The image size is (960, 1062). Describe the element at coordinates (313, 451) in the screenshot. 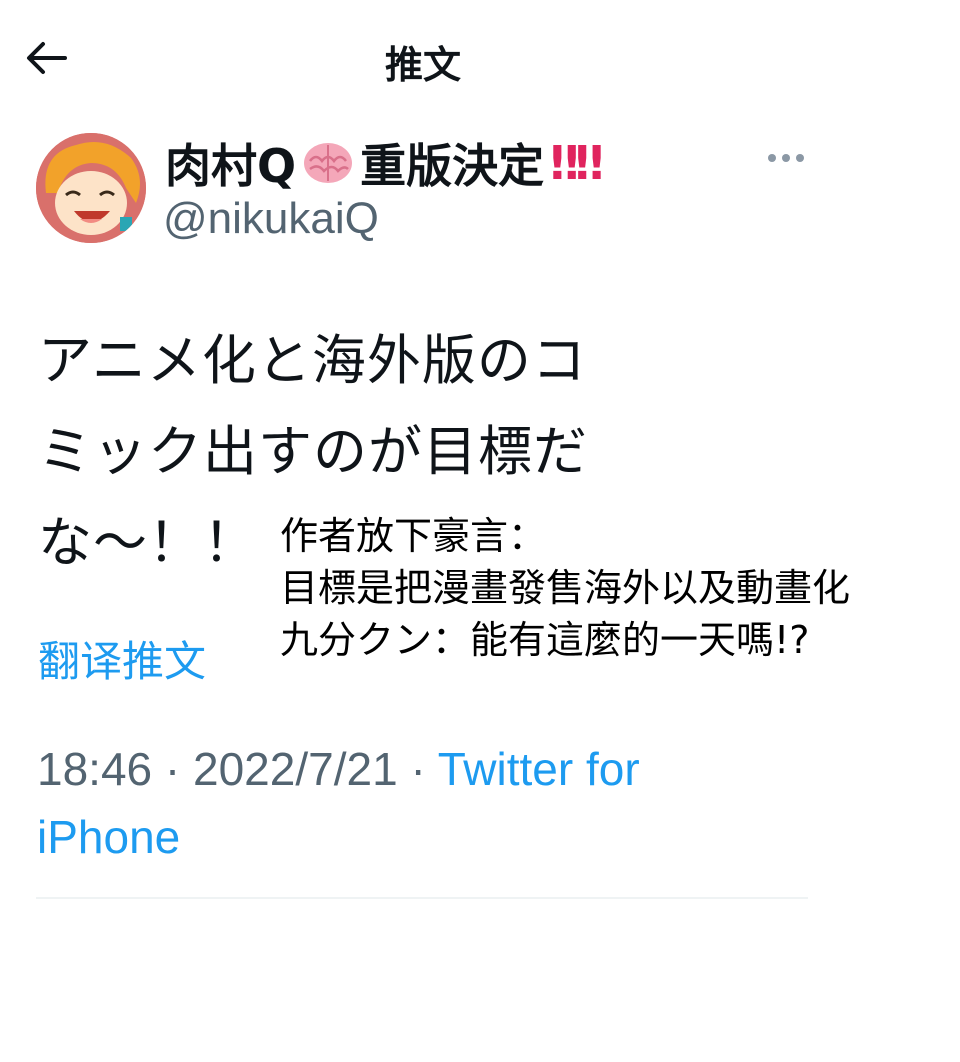

I see `tweet-text-line: ミック出すのが目標だ` at that location.